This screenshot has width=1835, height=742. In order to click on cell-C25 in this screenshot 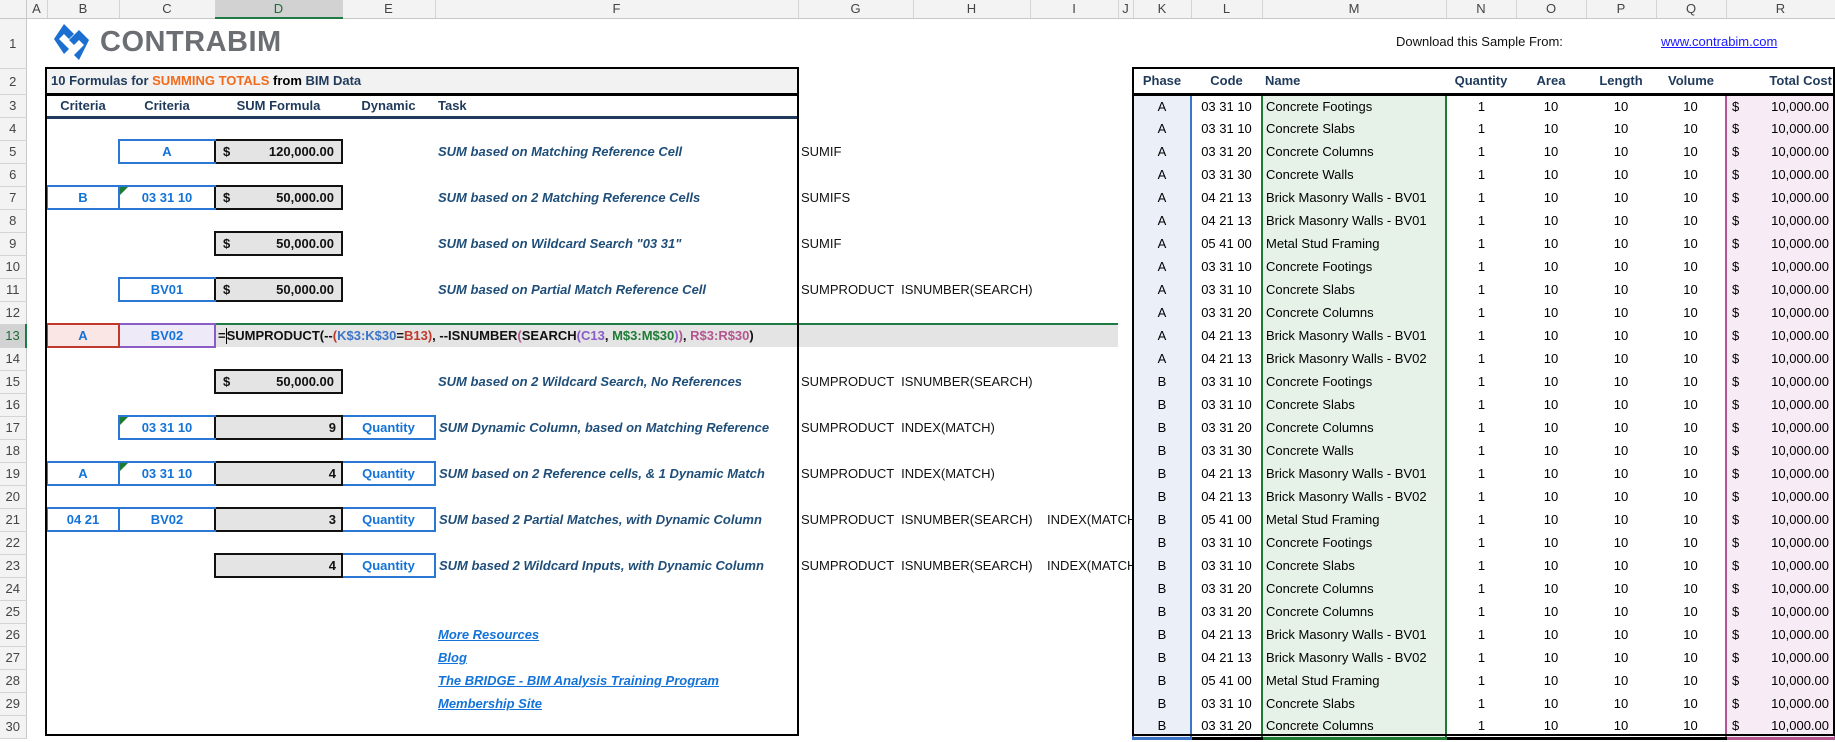, I will do `click(167, 611)`.